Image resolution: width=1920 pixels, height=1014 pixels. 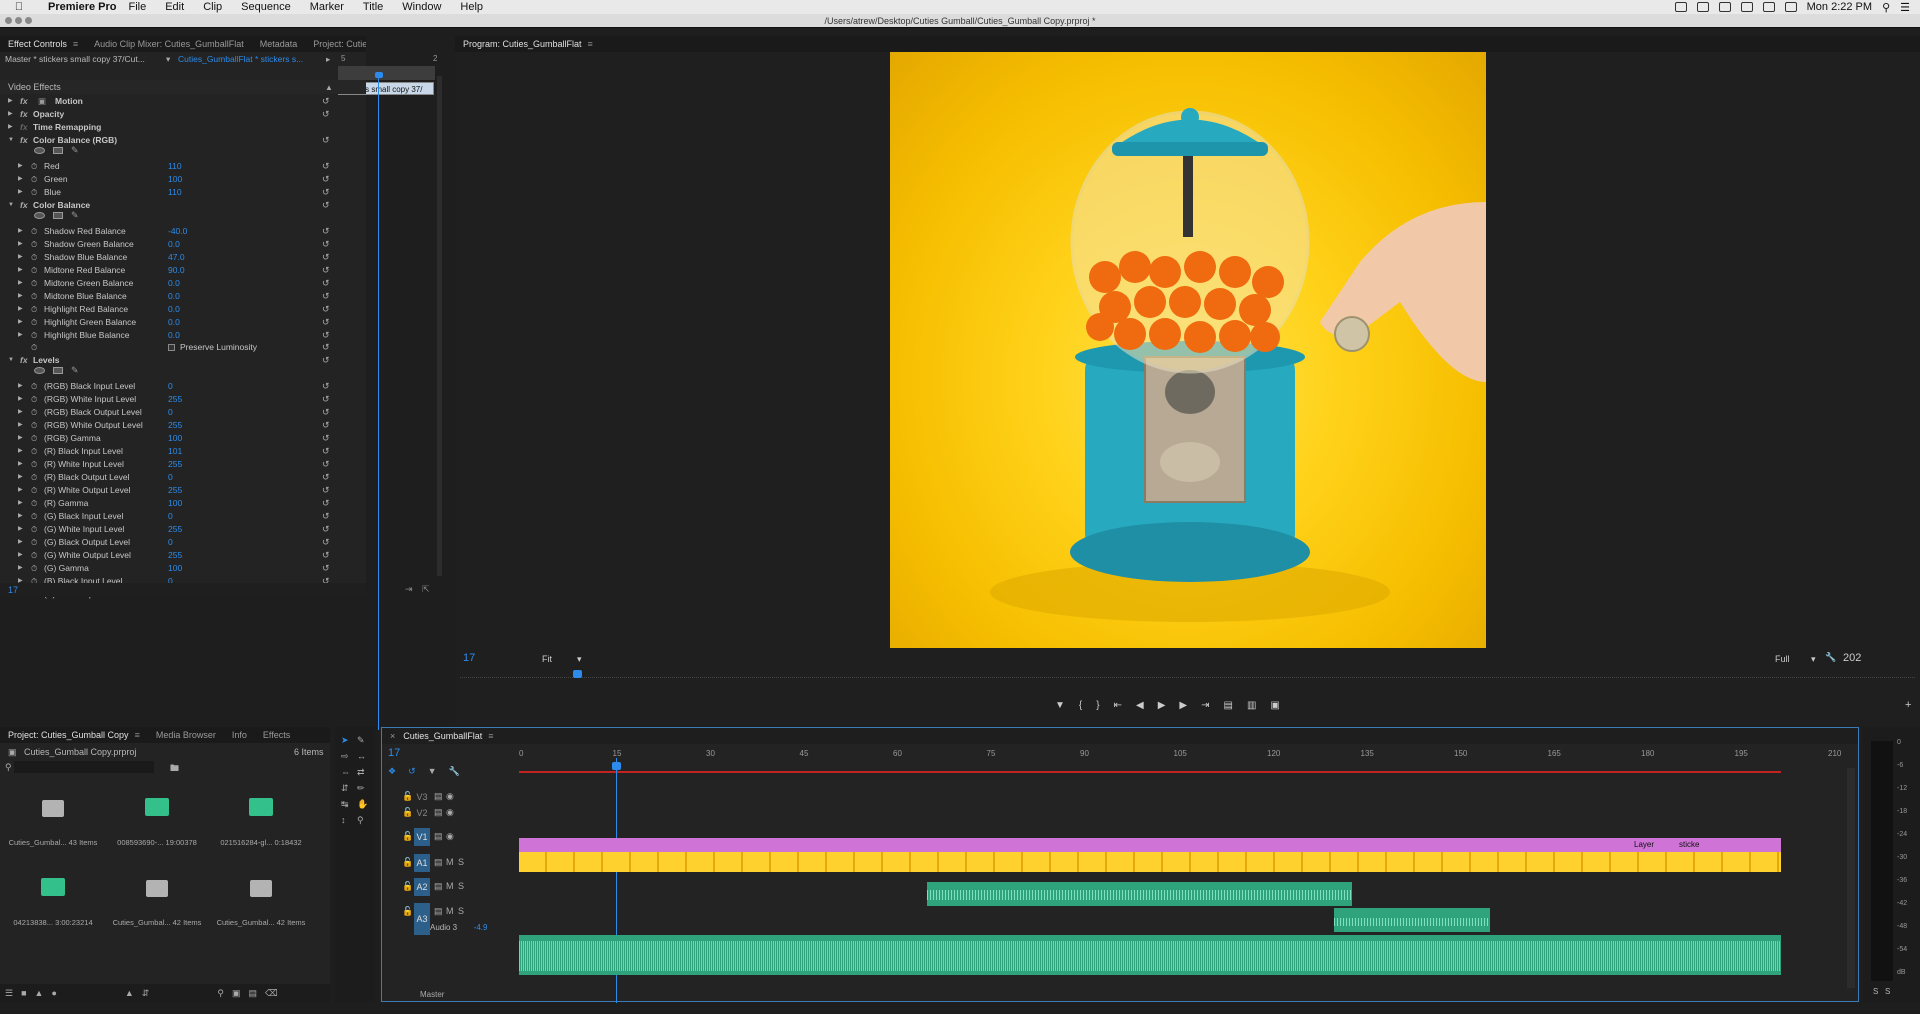 I want to click on icon-view-icon: ■, so click(x=23, y=993).